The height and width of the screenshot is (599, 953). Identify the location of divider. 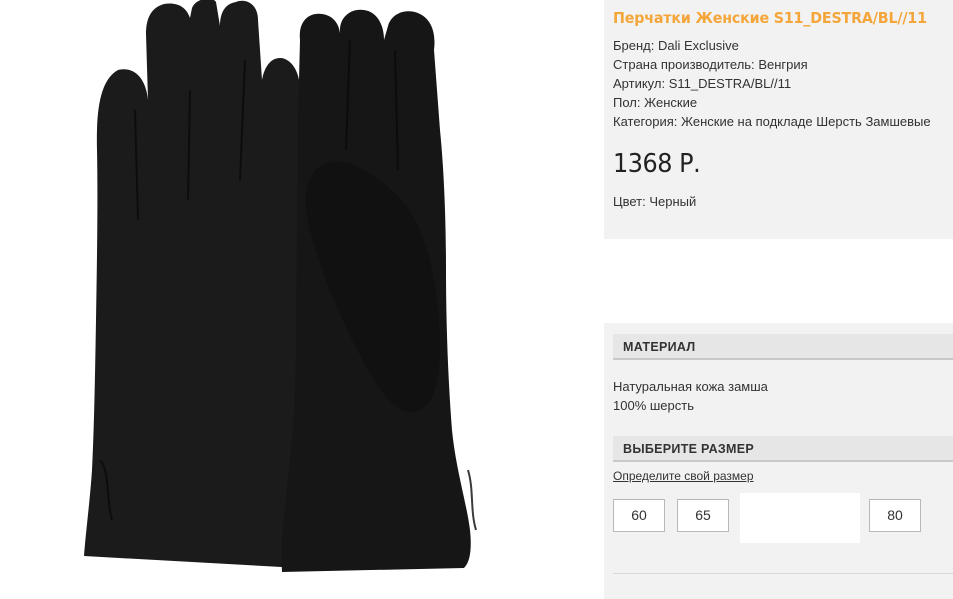
(783, 573).